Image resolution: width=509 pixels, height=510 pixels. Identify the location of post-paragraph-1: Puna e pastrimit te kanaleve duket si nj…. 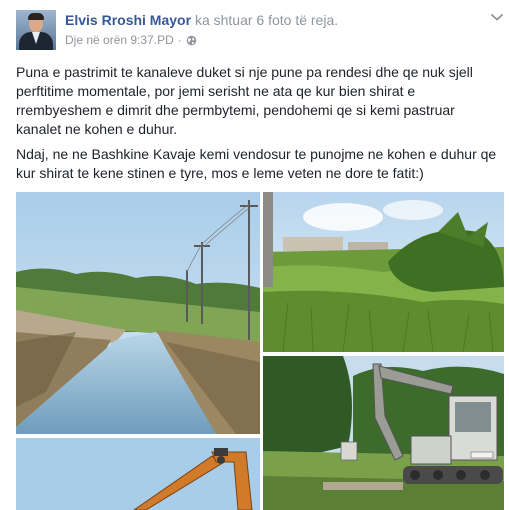
(244, 100).